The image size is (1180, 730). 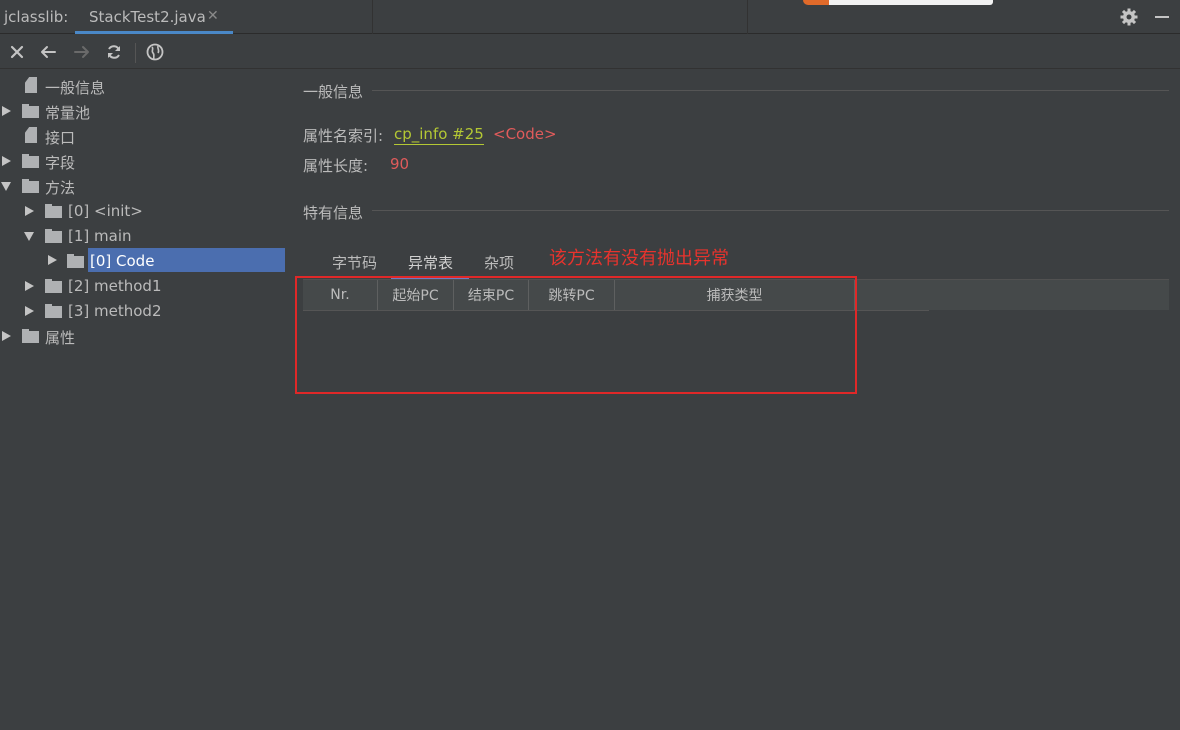 I want to click on attr-name-value: <Code>, so click(x=525, y=134).